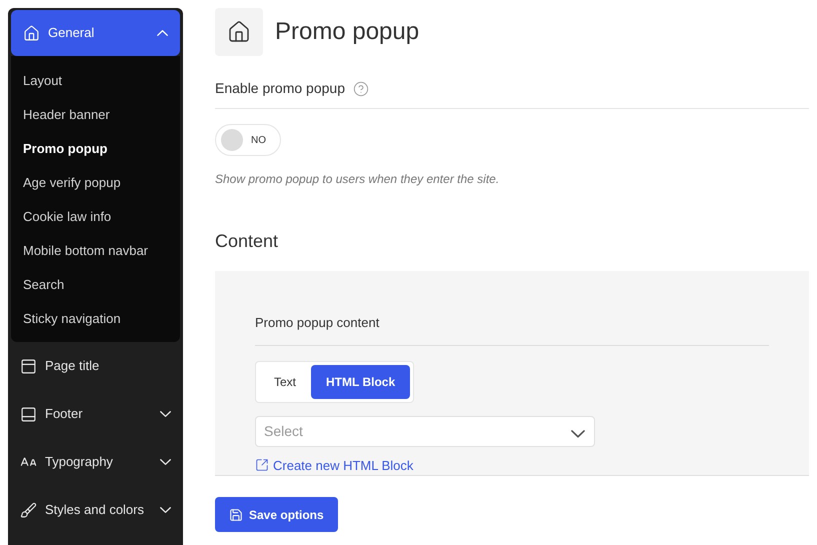 Image resolution: width=817 pixels, height=545 pixels. I want to click on submenu-item: Search, so click(95, 285).